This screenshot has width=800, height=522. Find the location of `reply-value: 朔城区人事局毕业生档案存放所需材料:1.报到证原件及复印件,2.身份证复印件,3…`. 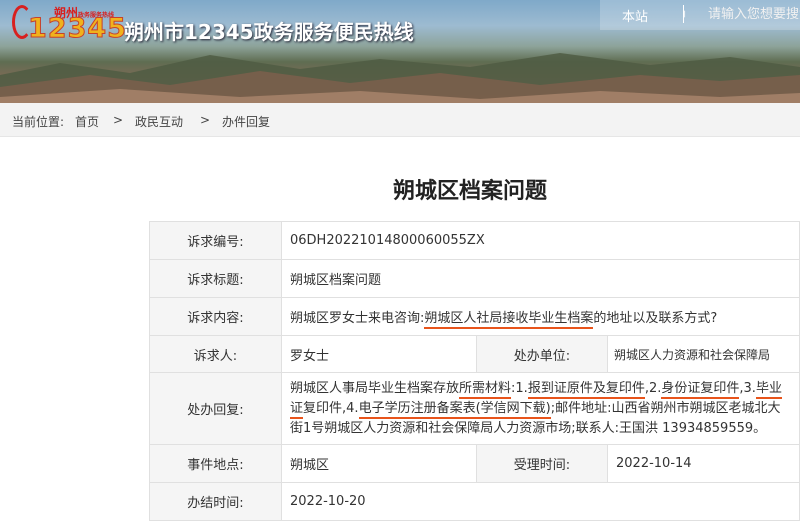

reply-value: 朔城区人事局毕业生档案存放所需材料:1.报到证原件及复印件,2.身份证复印件,3… is located at coordinates (540, 408).